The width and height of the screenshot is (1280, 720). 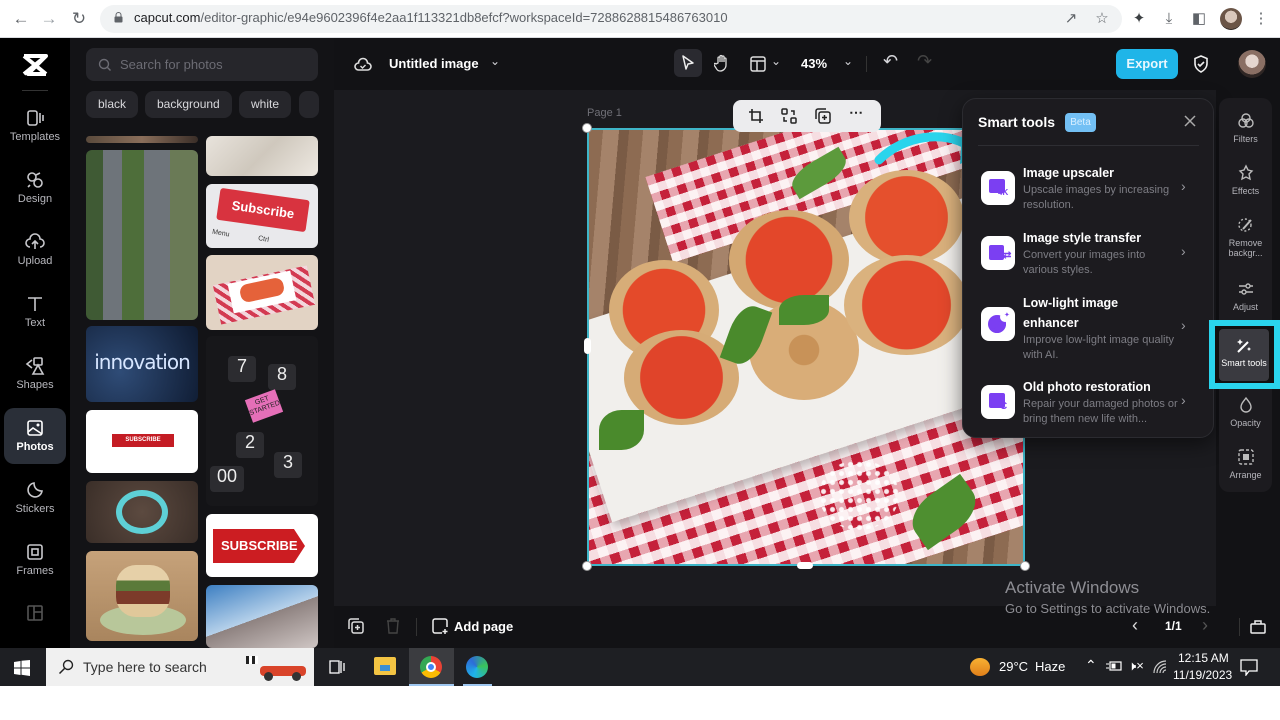 What do you see at coordinates (35, 560) in the screenshot?
I see `nav-frames: Frames` at bounding box center [35, 560].